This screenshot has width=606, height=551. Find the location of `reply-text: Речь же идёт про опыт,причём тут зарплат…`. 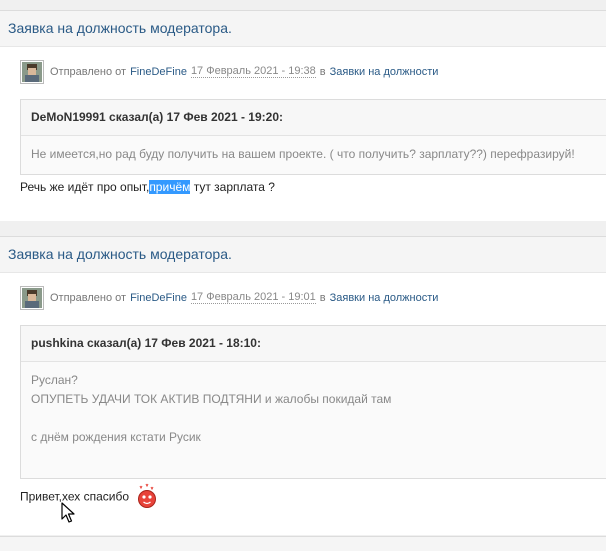

reply-text: Речь же идёт про опыт,причём тут зарплат… is located at coordinates (147, 187).